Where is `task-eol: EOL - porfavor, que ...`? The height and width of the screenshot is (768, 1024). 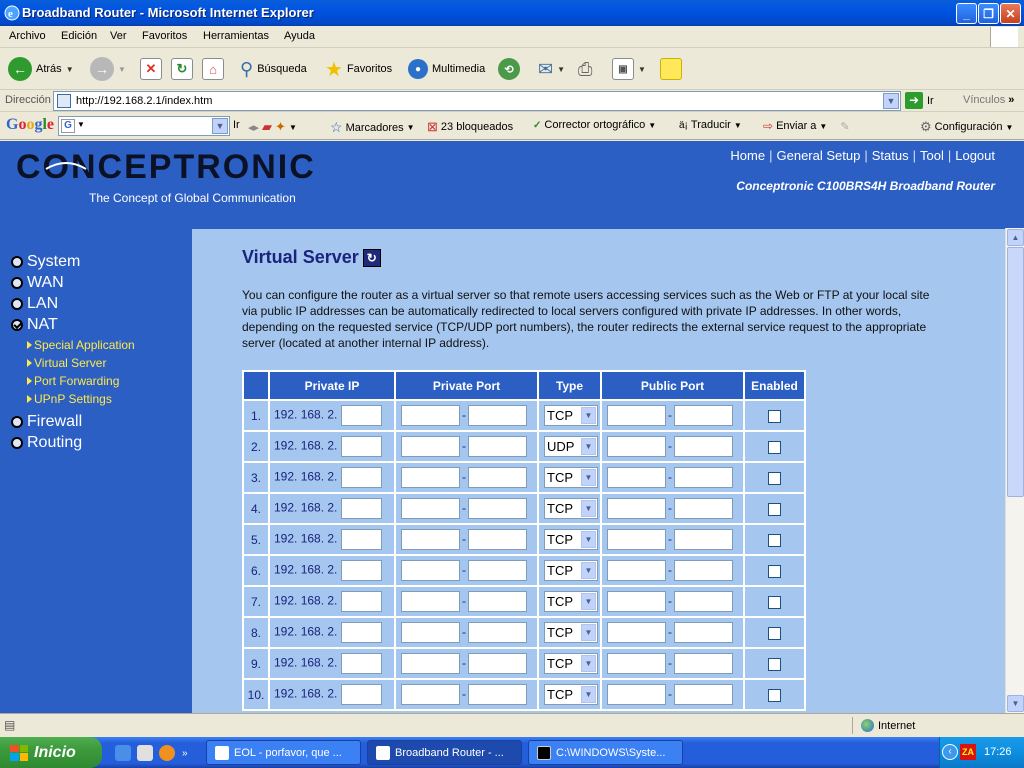 task-eol: EOL - porfavor, que ... is located at coordinates (283, 752).